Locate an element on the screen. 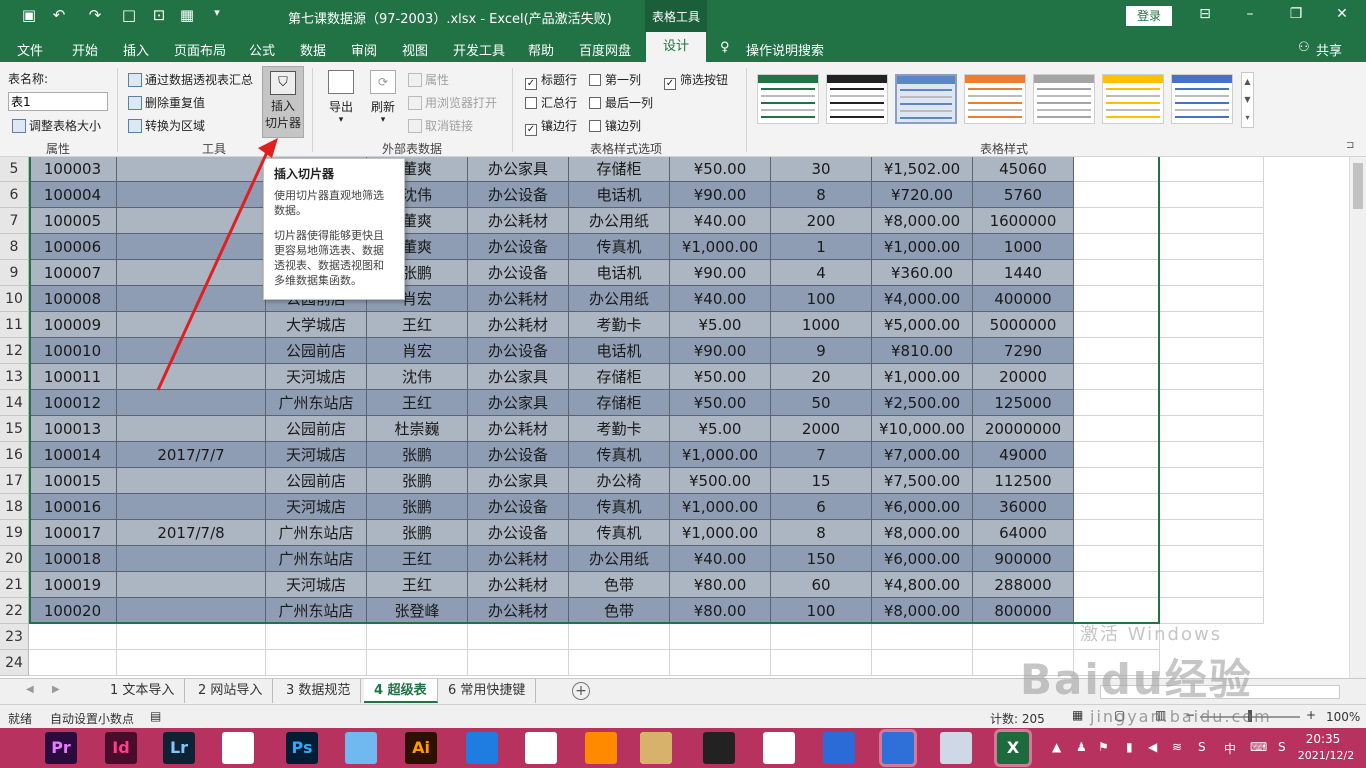 This screenshot has height=768, width=1366. tray-expand-icon: ▲ is located at coordinates (1056, 747).